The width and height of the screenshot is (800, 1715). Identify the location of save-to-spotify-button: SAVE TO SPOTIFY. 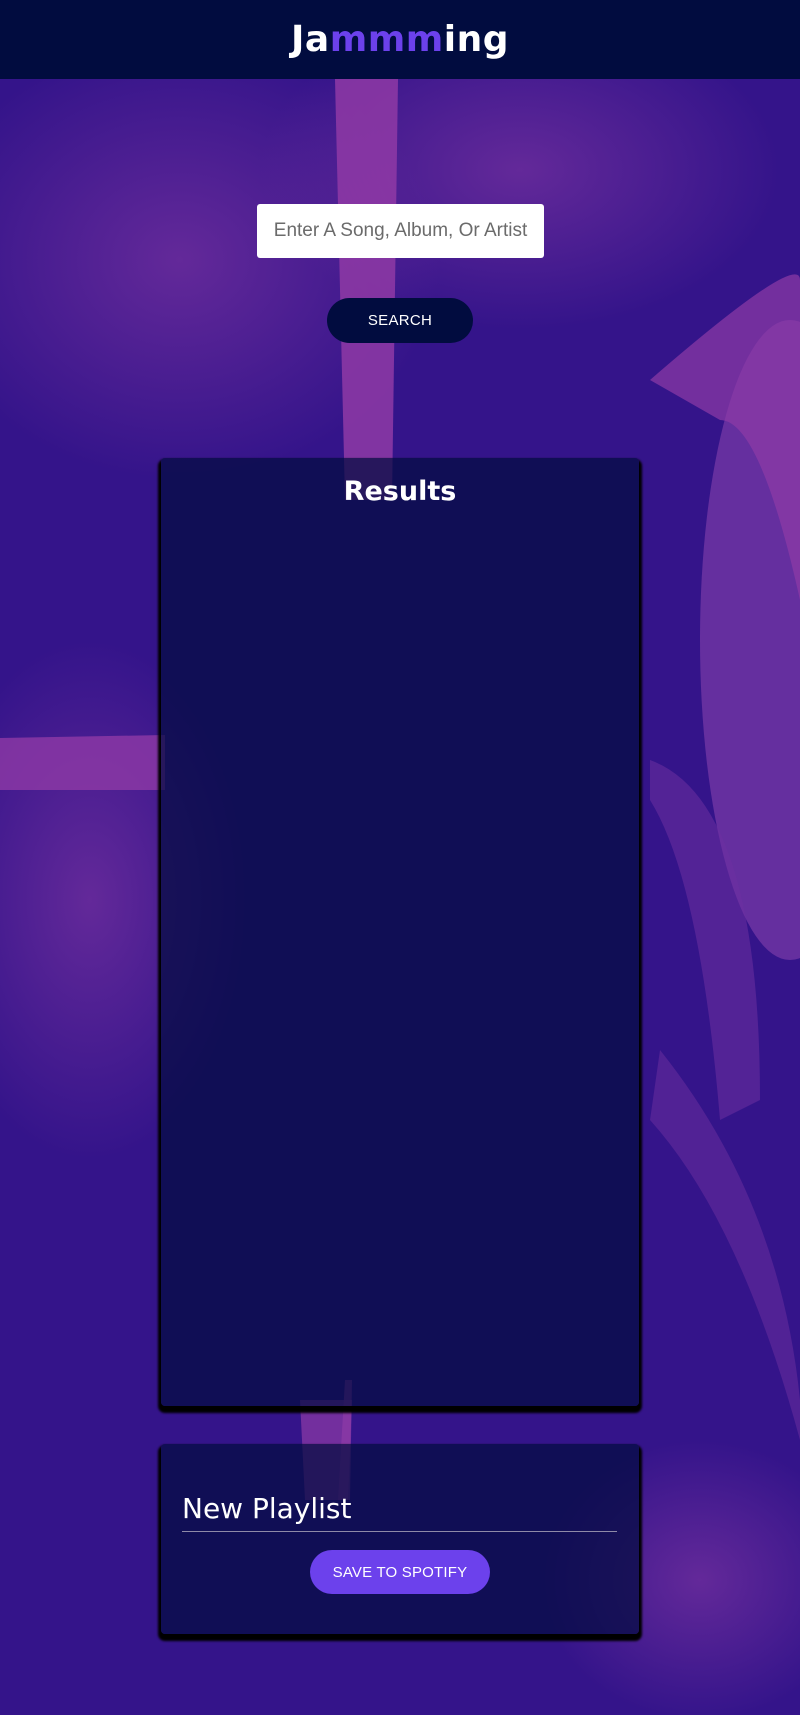
(400, 1572).